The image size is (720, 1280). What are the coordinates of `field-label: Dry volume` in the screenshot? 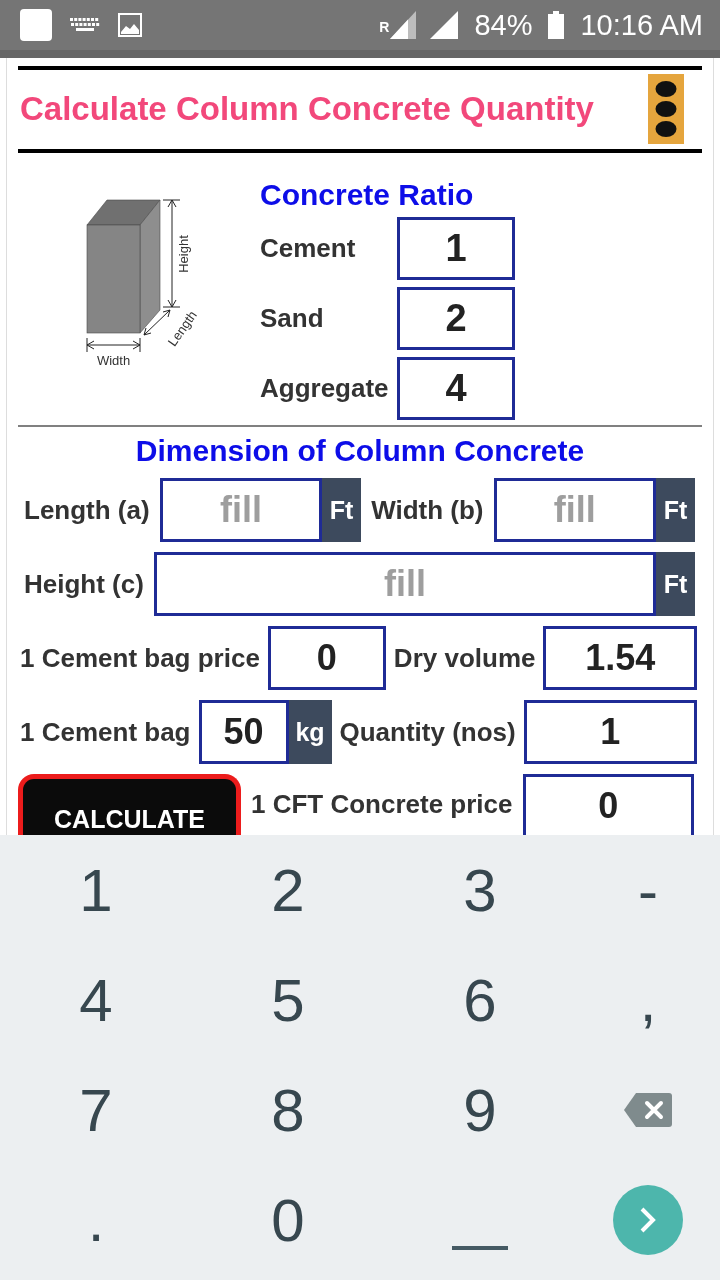 It's located at (464, 658).